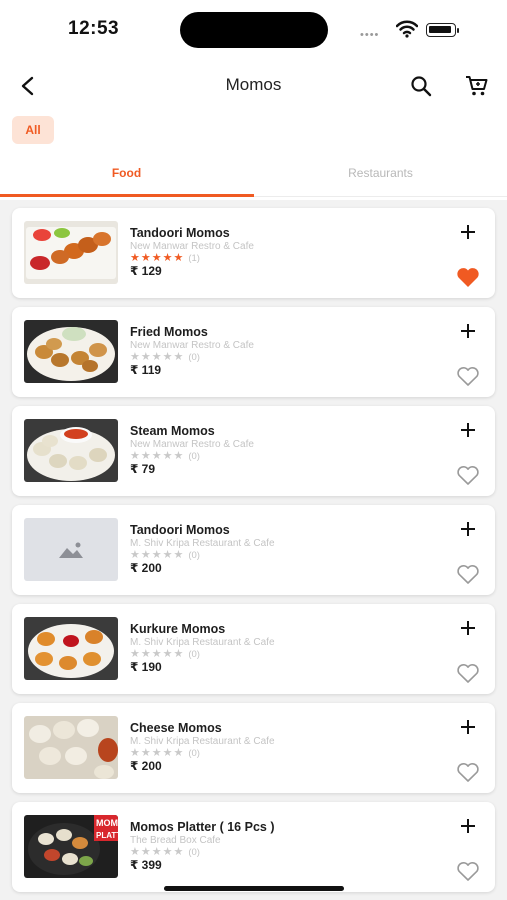  Describe the element at coordinates (107, 835) in the screenshot. I see `svg-text: PLATT` at that location.